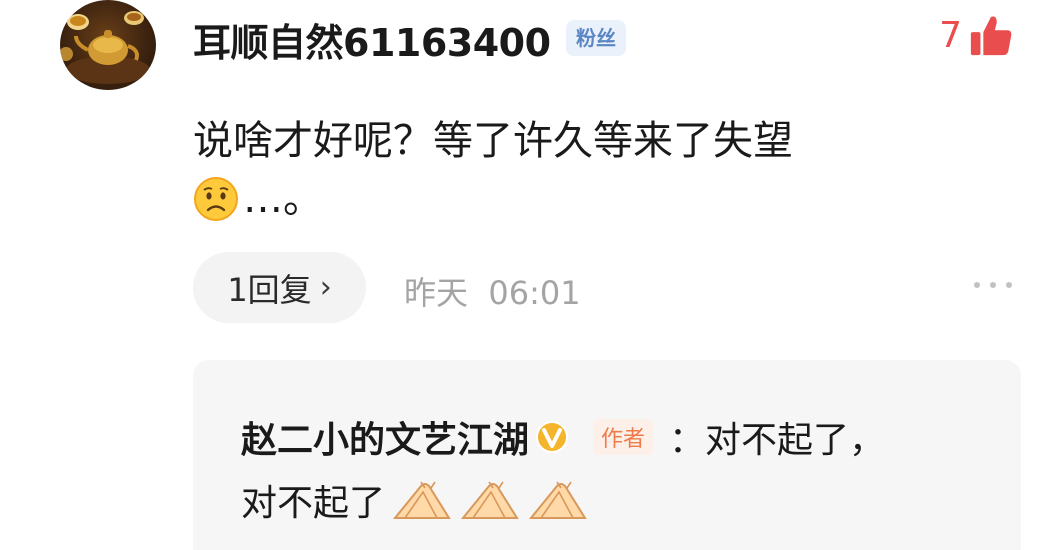  I want to click on avatar, so click(108, 45).